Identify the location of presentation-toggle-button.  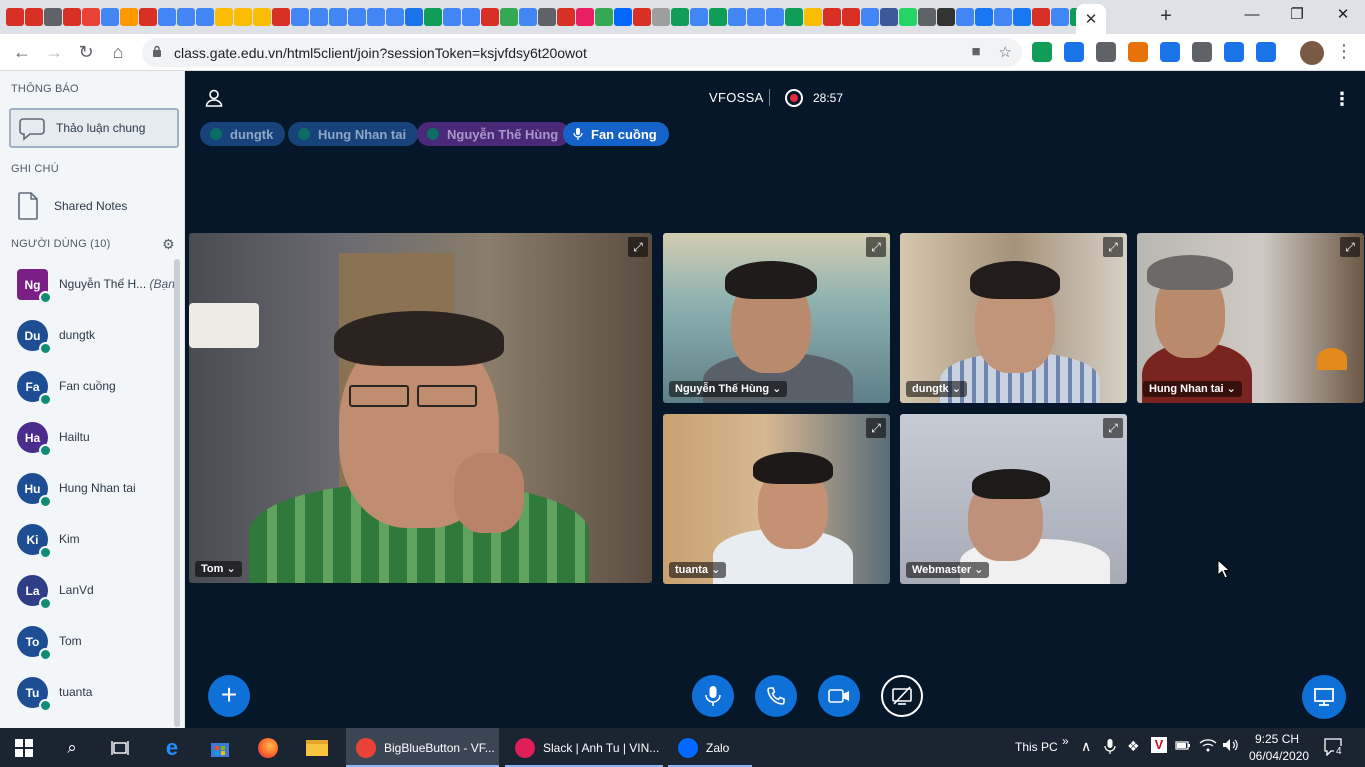
(1324, 697).